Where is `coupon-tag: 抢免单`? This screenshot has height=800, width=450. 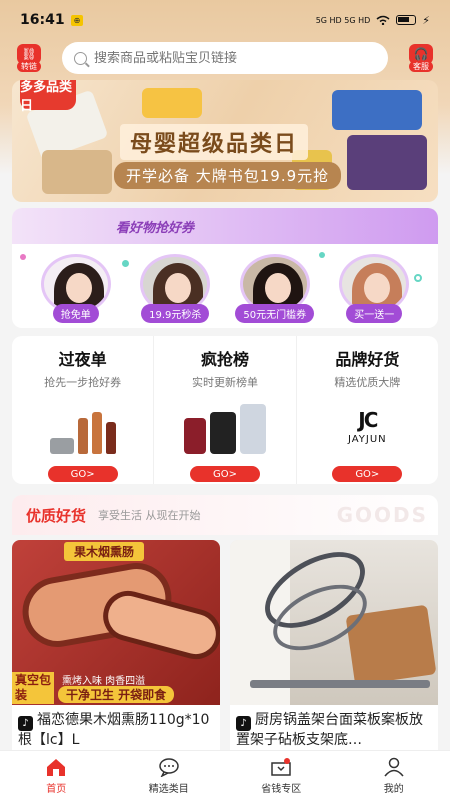
coupon-tag: 抢免单 is located at coordinates (75, 313).